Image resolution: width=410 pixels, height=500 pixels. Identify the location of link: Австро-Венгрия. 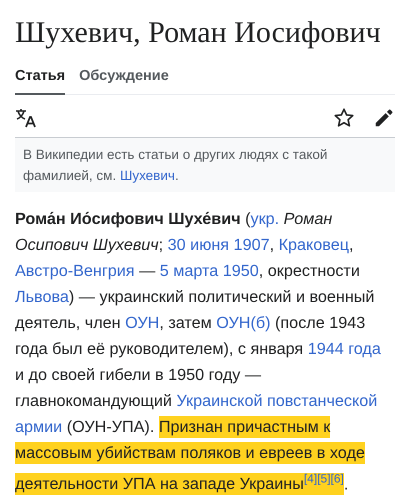
(75, 271).